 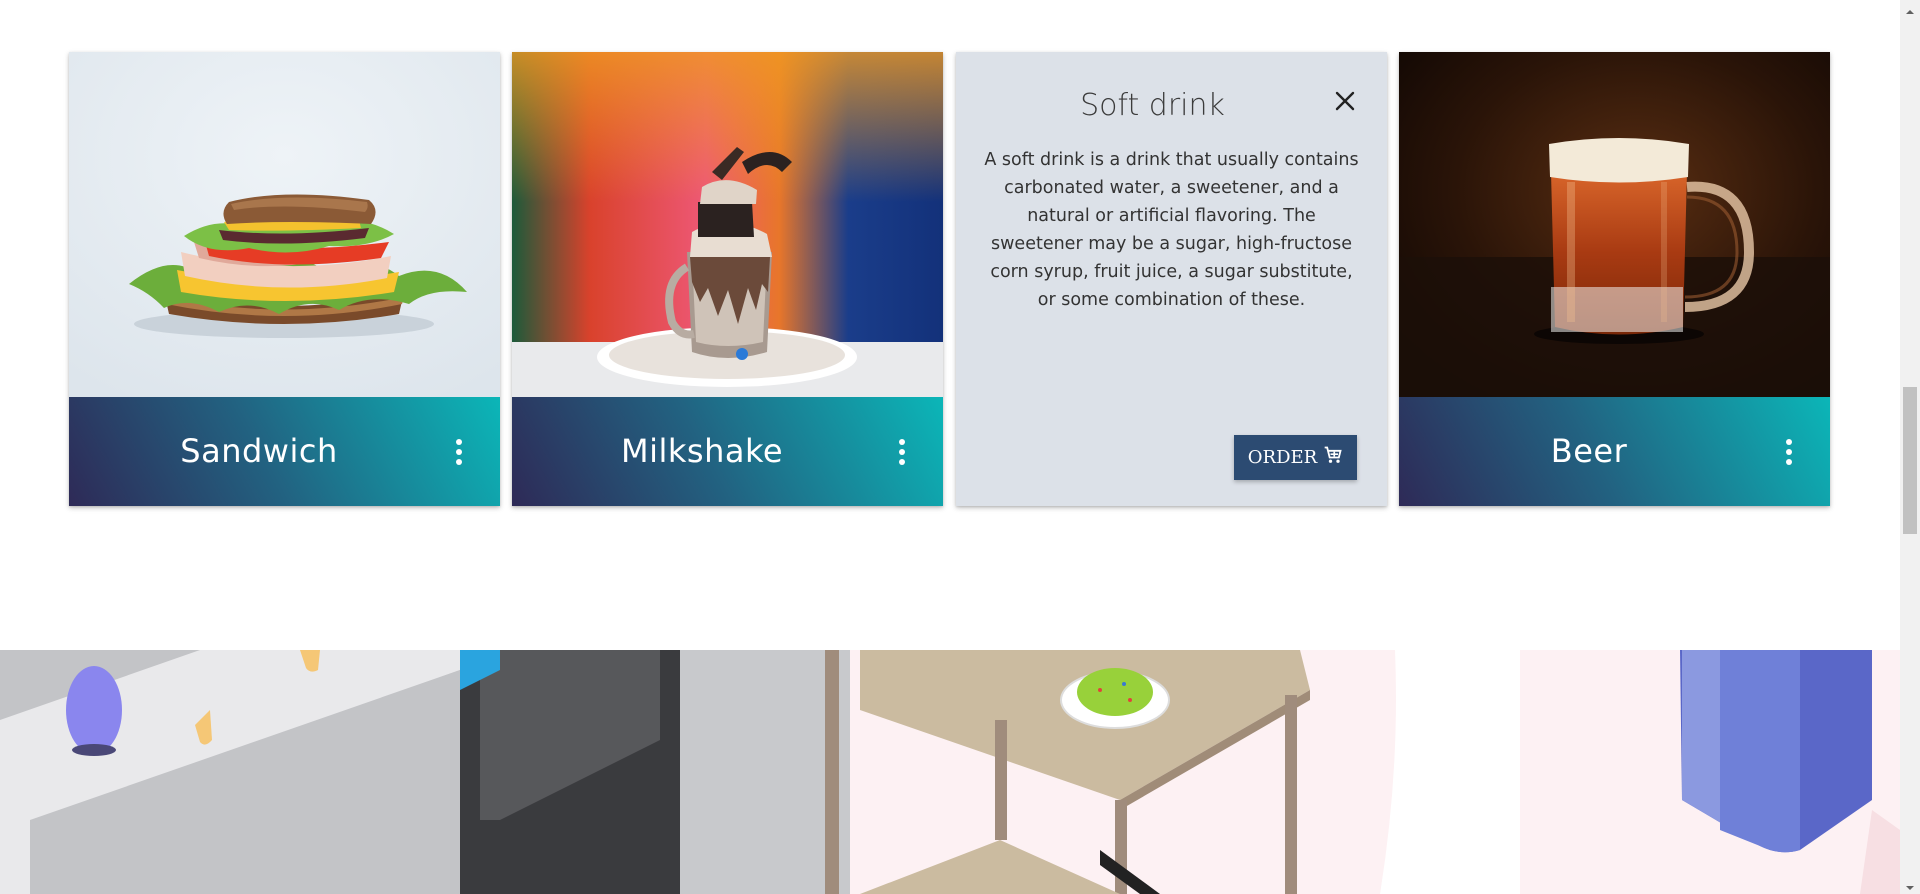 I want to click on scroll-down-icon, so click(x=1910, y=885).